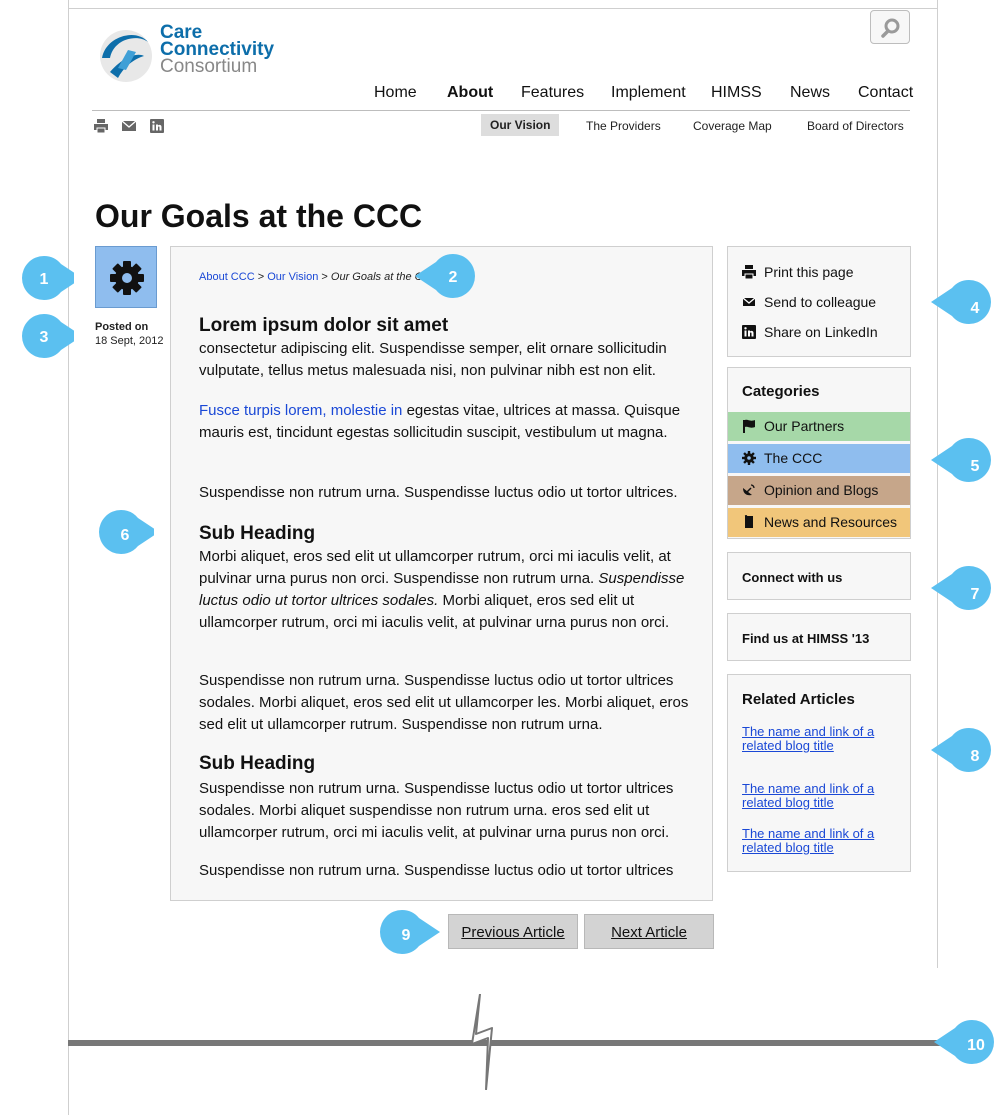  I want to click on subnav-the-providers: The Providers, so click(623, 126).